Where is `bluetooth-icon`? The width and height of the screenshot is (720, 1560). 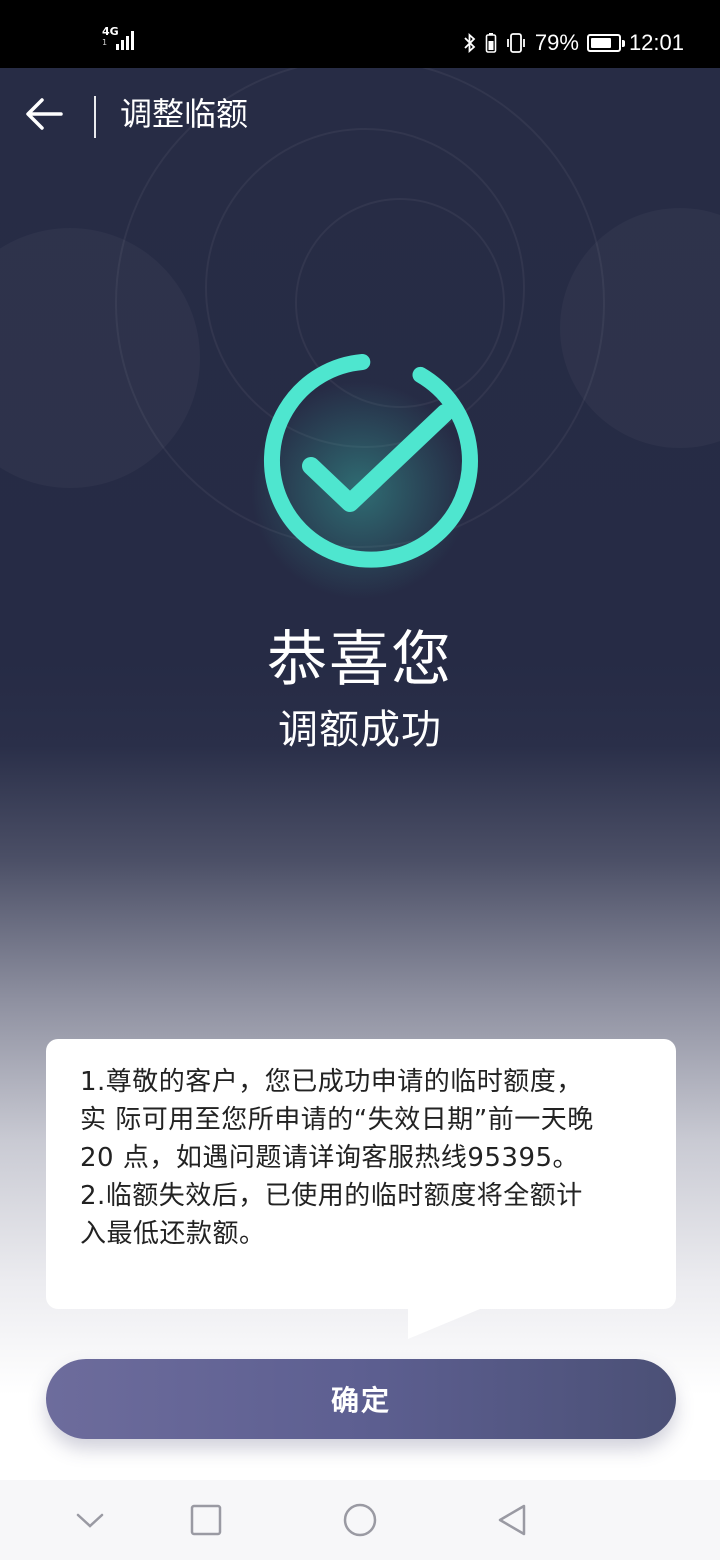 bluetooth-icon is located at coordinates (470, 43).